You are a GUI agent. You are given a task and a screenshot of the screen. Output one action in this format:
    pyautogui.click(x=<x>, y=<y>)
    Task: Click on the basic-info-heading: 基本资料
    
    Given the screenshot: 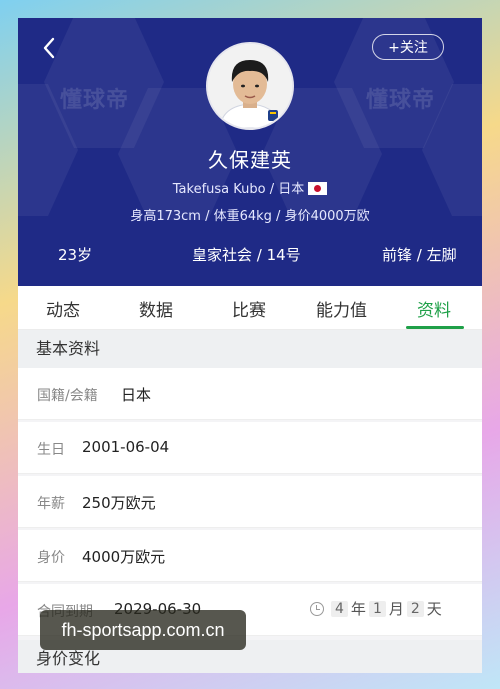 What is the action you would take?
    pyautogui.click(x=250, y=349)
    